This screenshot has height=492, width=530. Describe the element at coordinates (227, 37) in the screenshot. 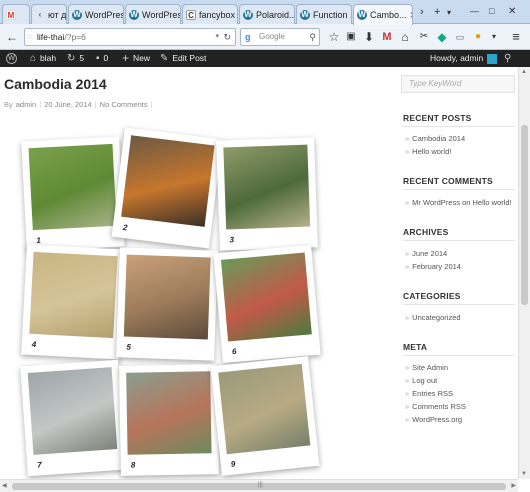

I see `reload-icon: ↻` at that location.